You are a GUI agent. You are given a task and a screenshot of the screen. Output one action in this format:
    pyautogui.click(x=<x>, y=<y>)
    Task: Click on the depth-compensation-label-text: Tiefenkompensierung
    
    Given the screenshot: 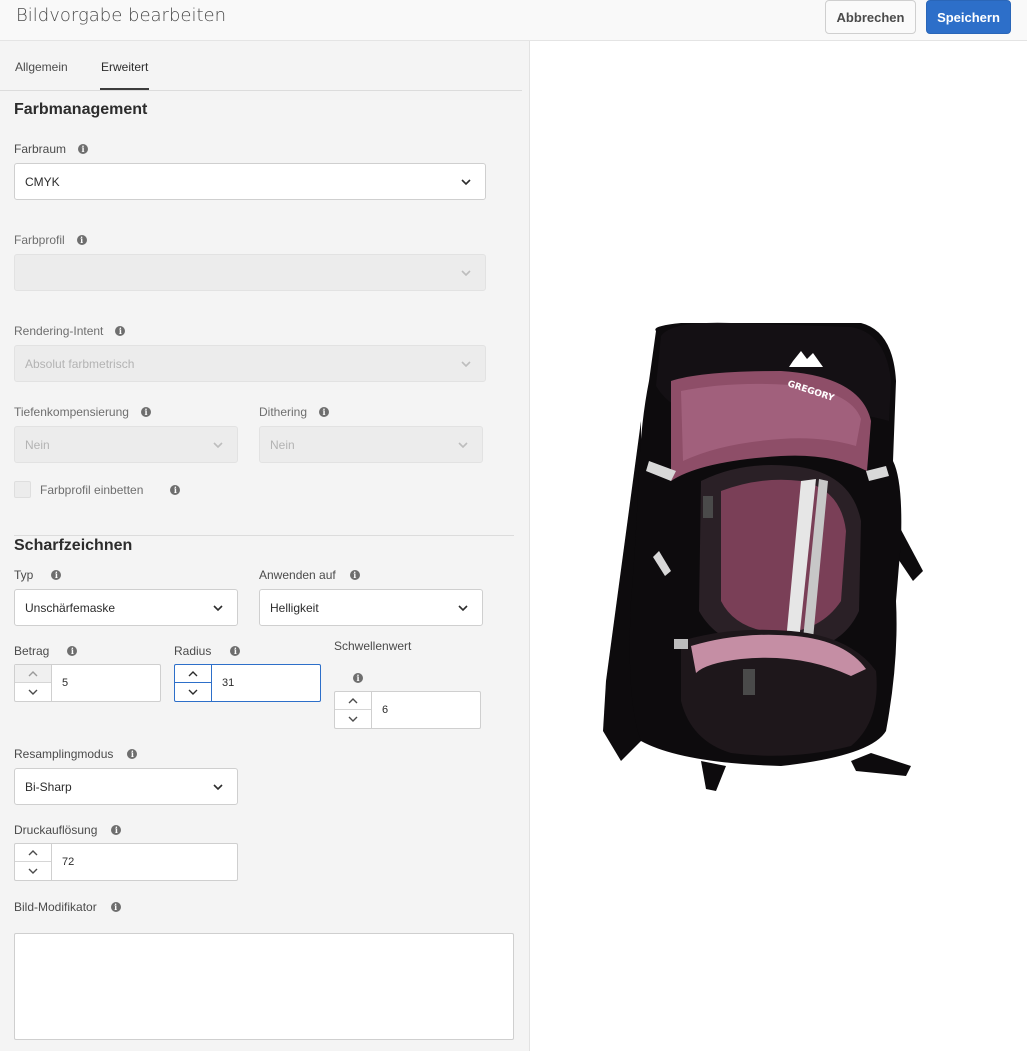 What is the action you would take?
    pyautogui.click(x=71, y=412)
    